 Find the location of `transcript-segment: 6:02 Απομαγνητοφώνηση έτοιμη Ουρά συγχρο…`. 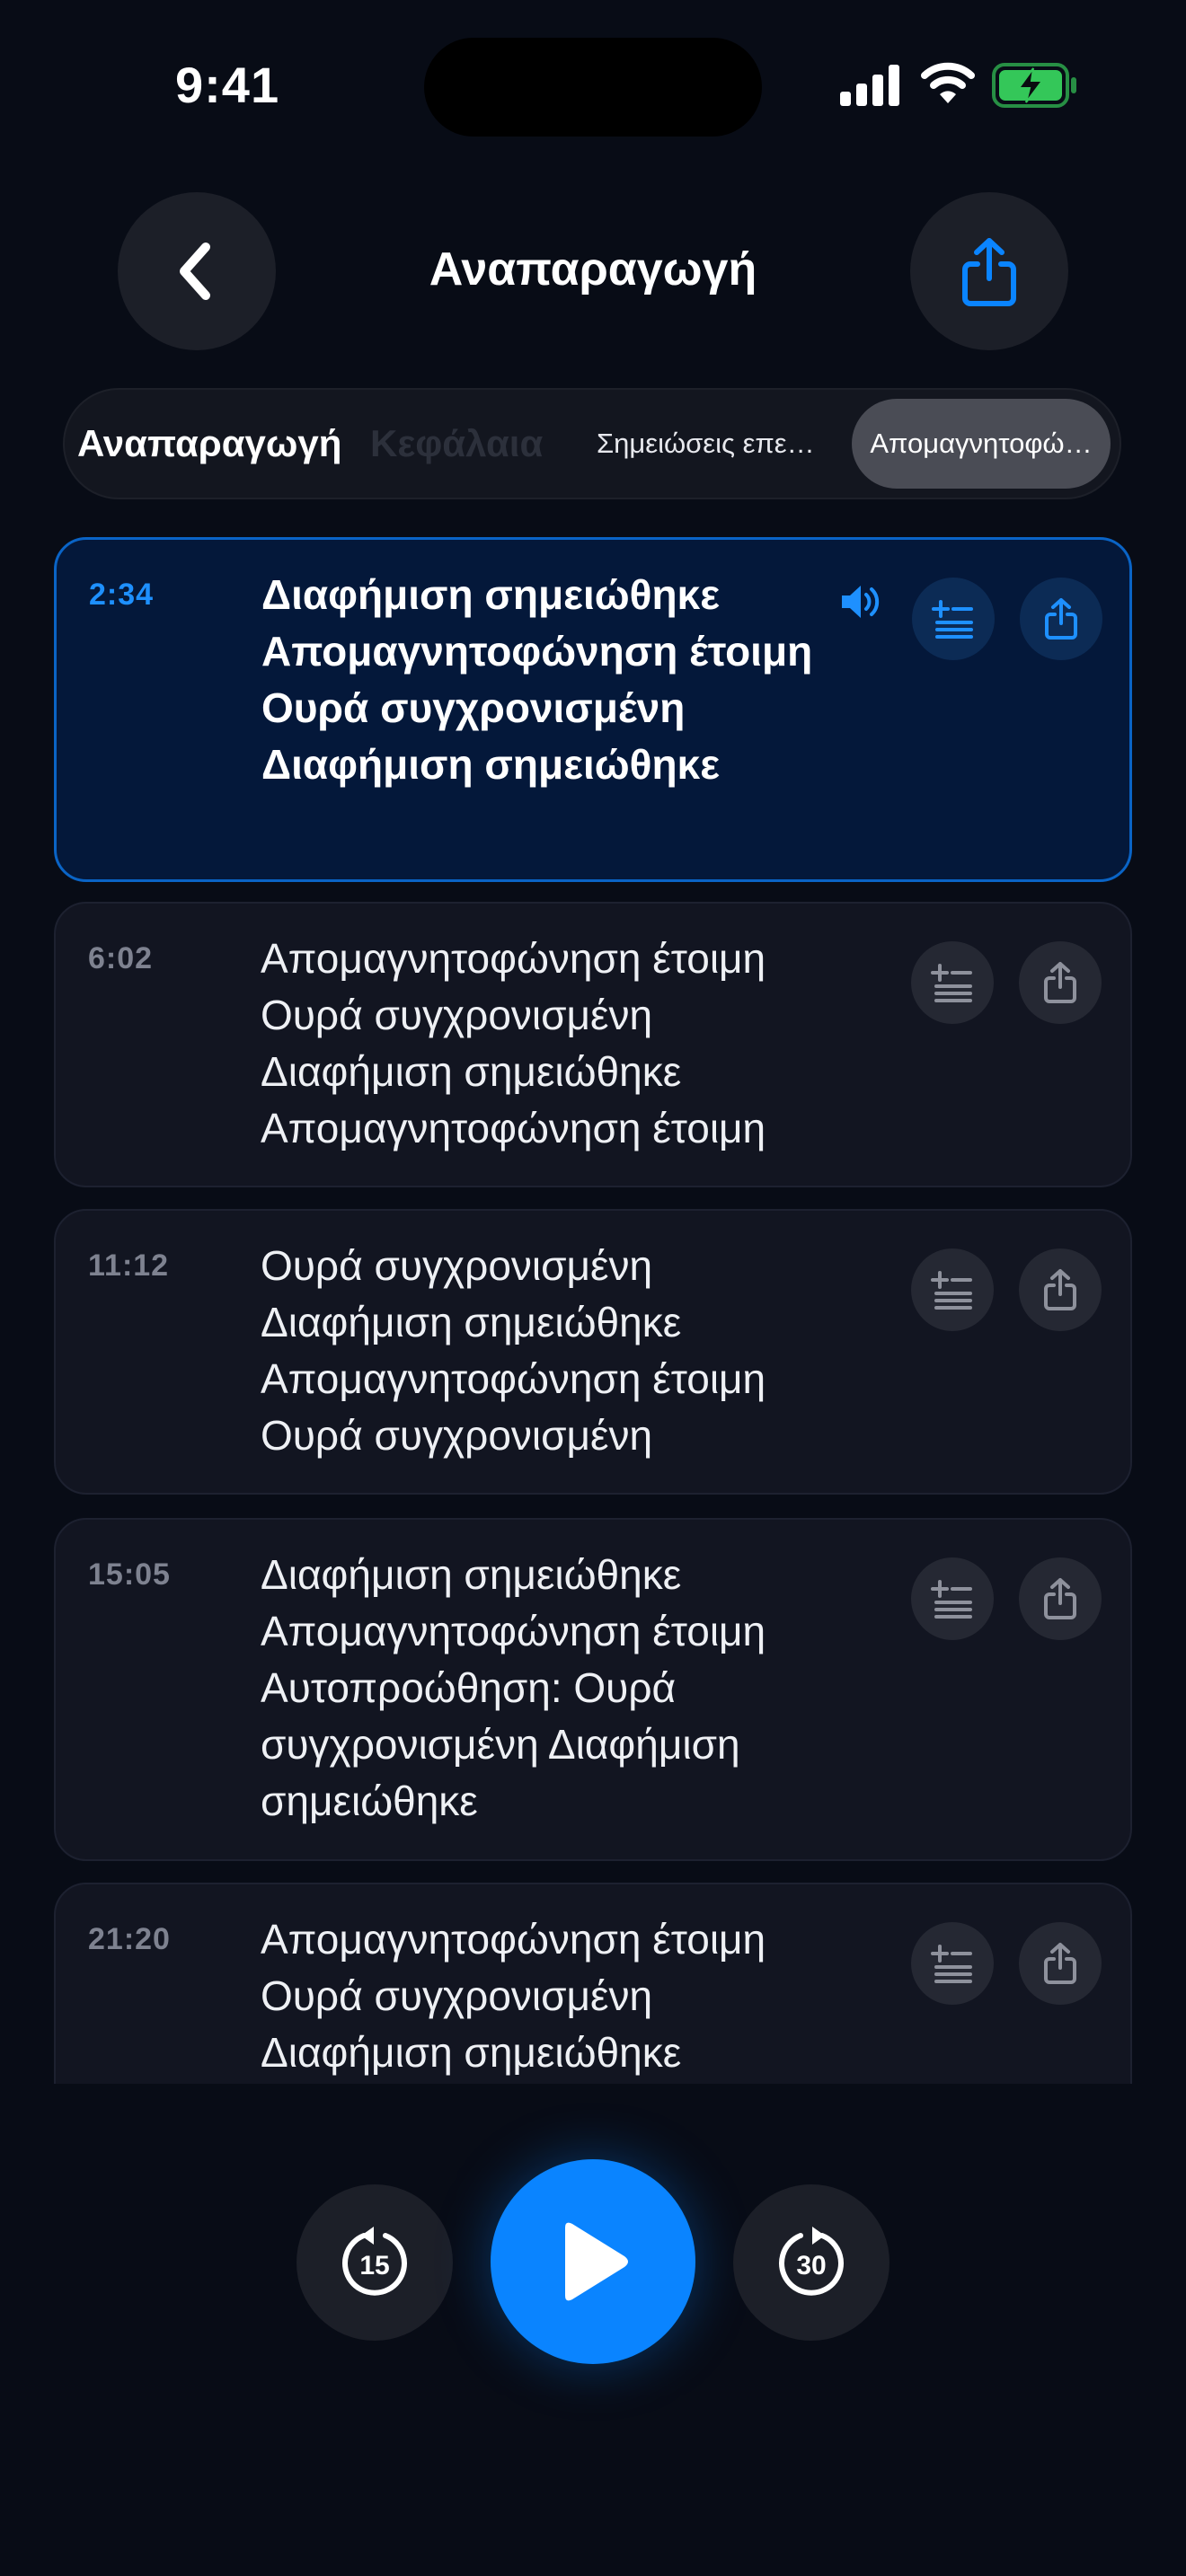

transcript-segment: 6:02 Απομαγνητοφώνηση έτοιμη Ουρά συγχρο… is located at coordinates (593, 1044).